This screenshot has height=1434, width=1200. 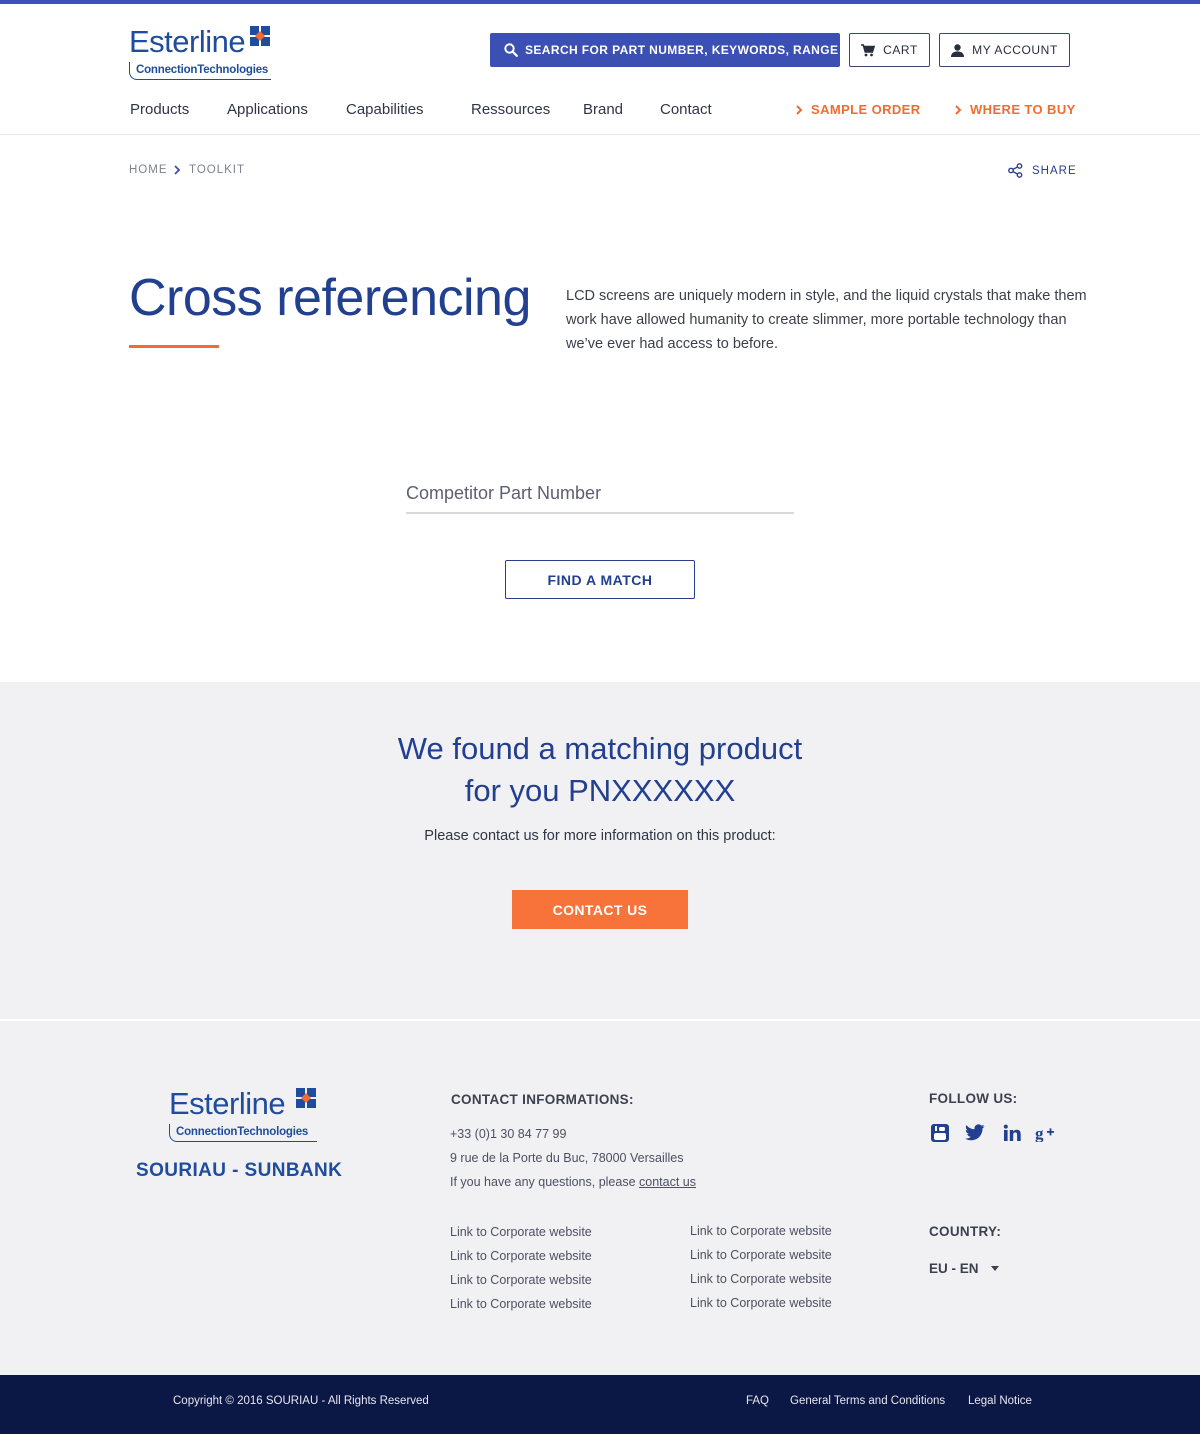 What do you see at coordinates (1015, 50) in the screenshot?
I see `account-label: MY ACCOUNT` at bounding box center [1015, 50].